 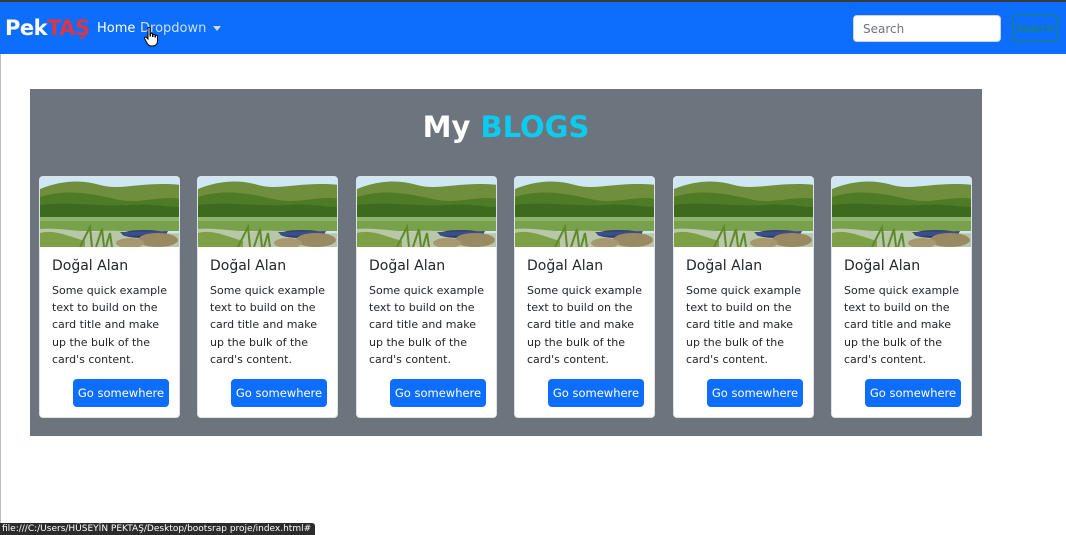 I want to click on blogs-heading: My BLOGS, so click(x=506, y=127).